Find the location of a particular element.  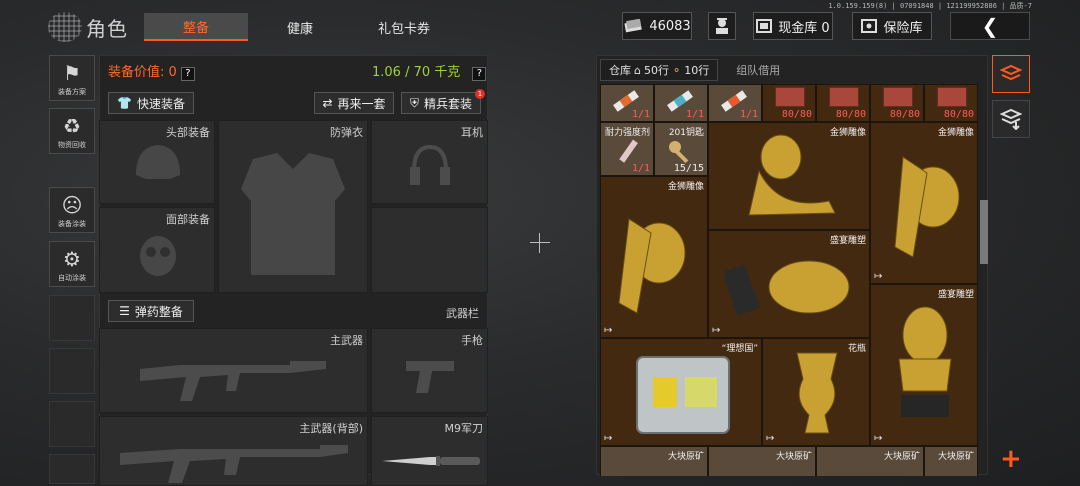

slot-face: 面部装备 is located at coordinates (157, 250).